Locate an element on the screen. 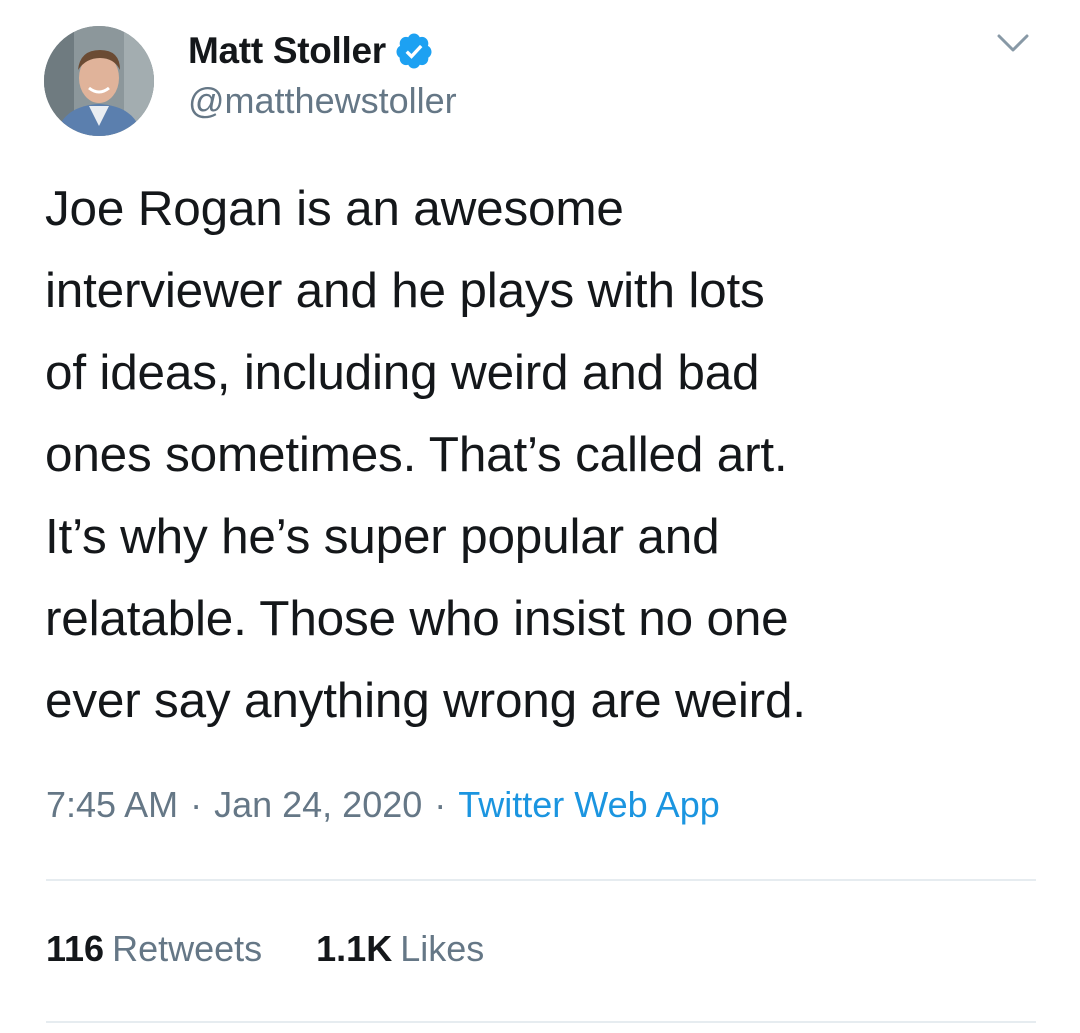 This screenshot has height=1033, width=1080. retweets-count: 116 is located at coordinates (75, 948).